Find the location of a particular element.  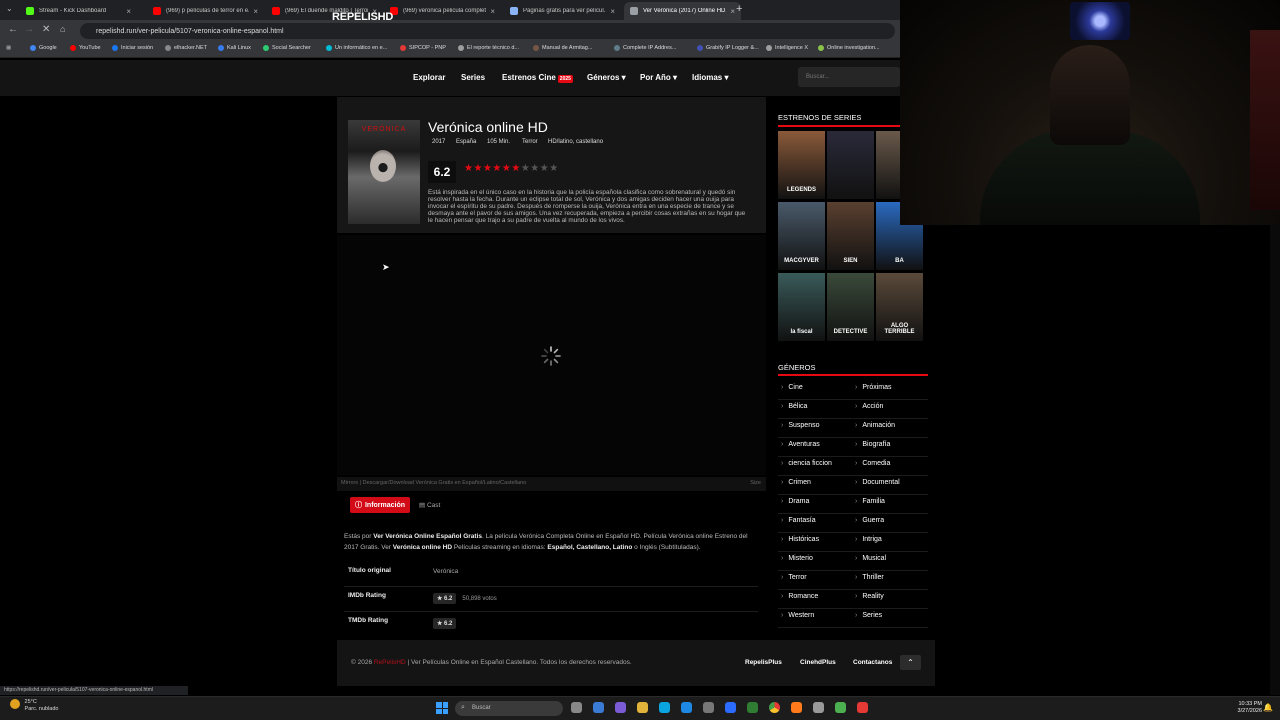

series-thumbnail: MACGYVER is located at coordinates (801, 236).